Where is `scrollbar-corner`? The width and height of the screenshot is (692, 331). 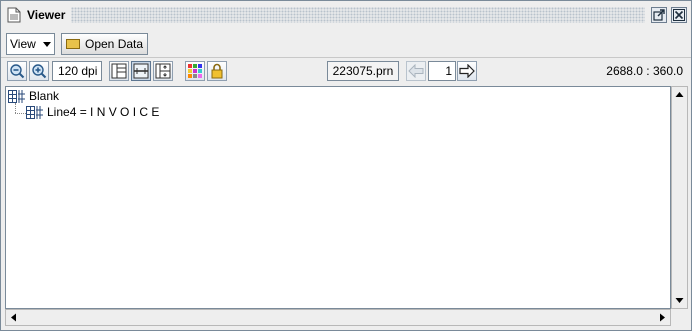
scrollbar-corner is located at coordinates (679, 317).